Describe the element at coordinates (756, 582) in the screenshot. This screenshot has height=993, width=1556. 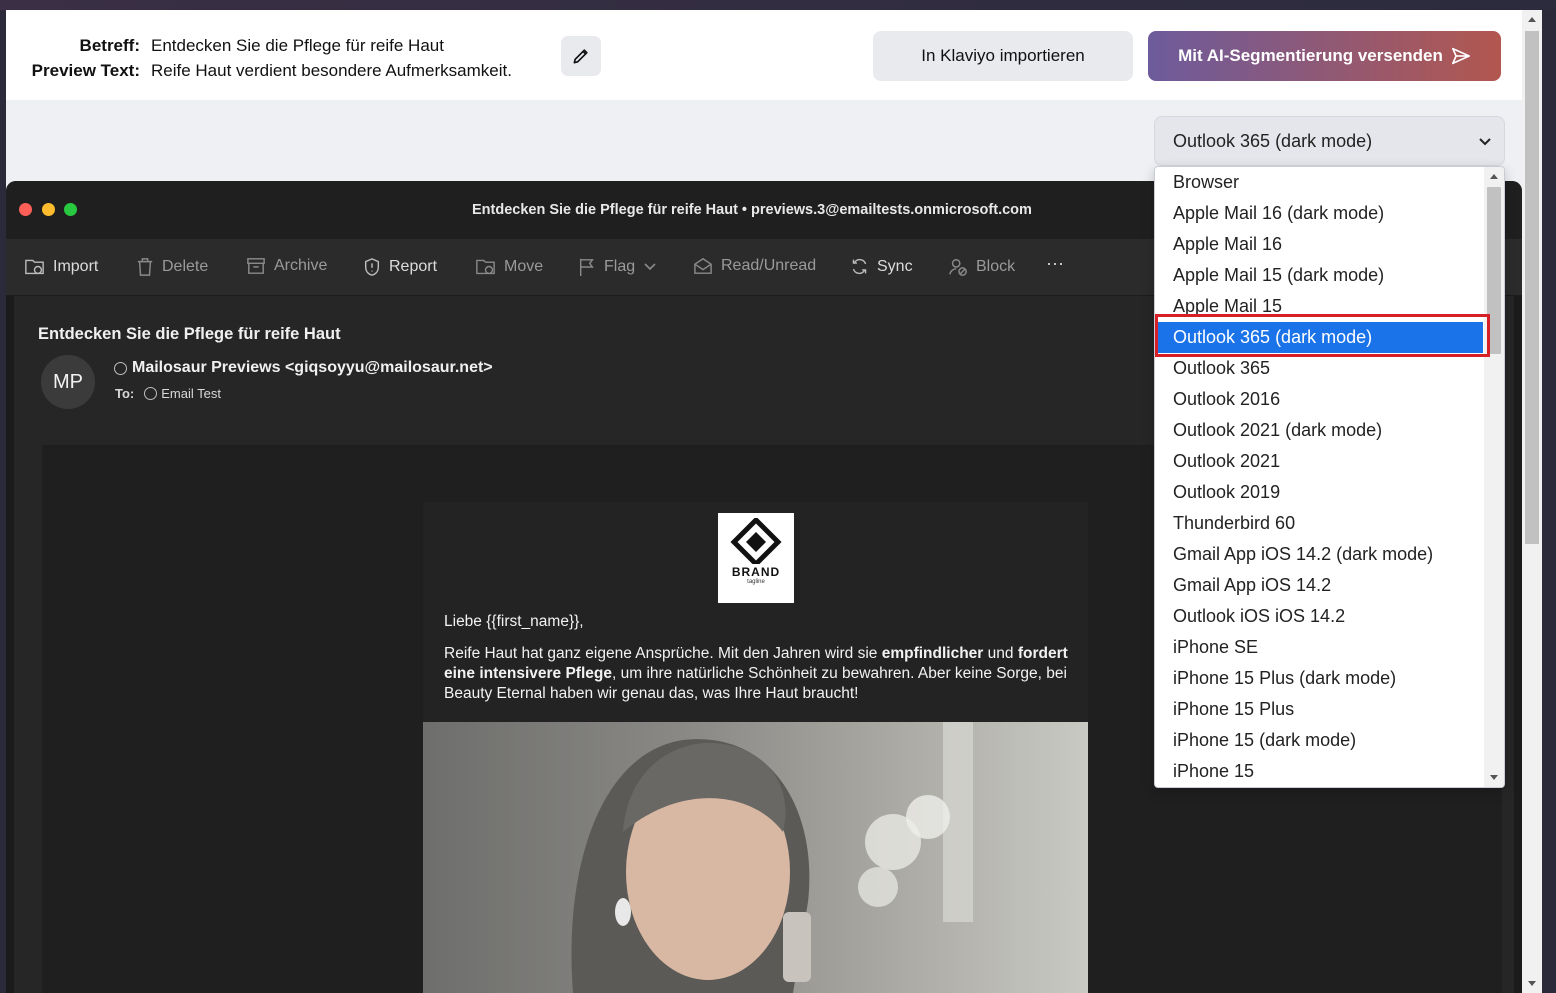
I see `brand-tagline: tagline` at that location.